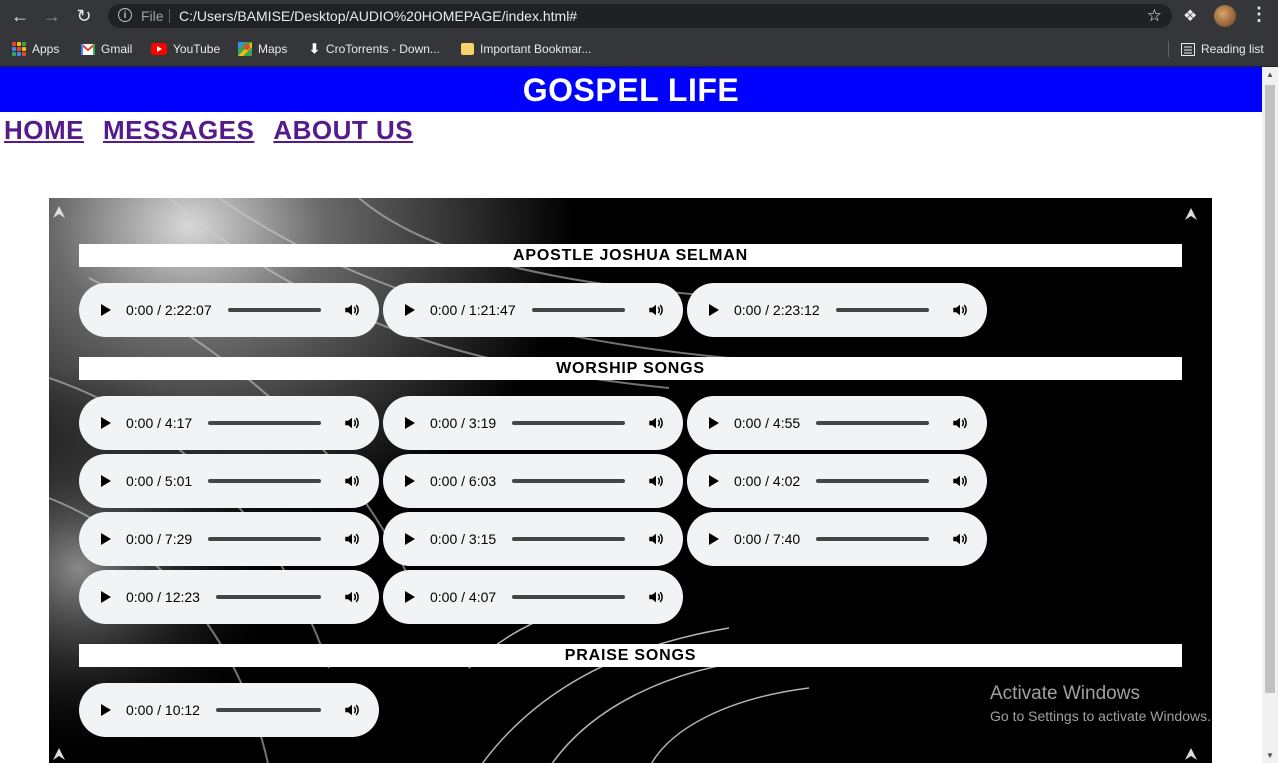 Image resolution: width=1278 pixels, height=763 pixels. I want to click on audio-player: 0:00 / 1:21:47, so click(533, 310).